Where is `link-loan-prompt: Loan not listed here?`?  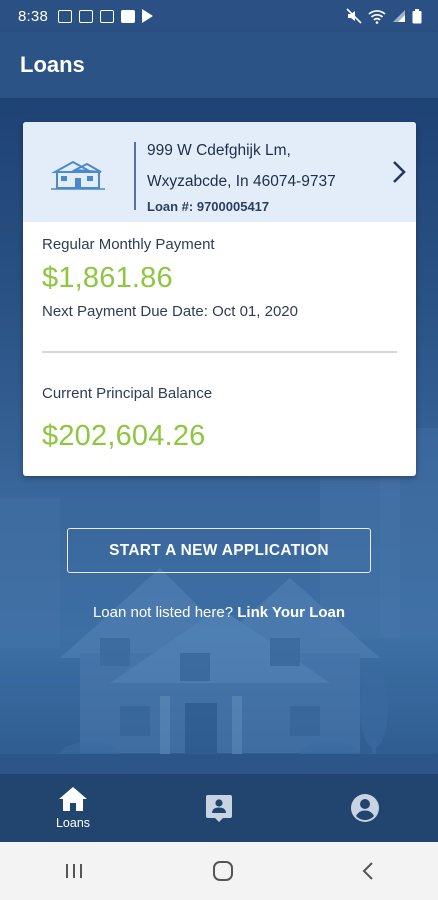 link-loan-prompt: Loan not listed here? is located at coordinates (163, 612).